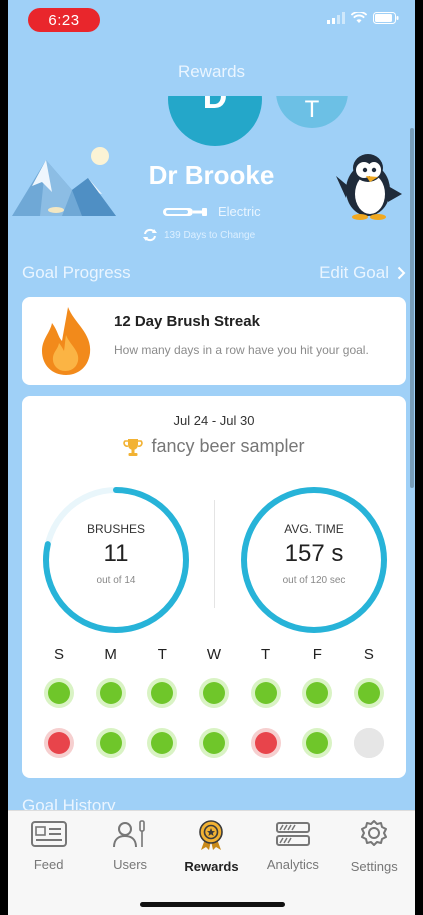  I want to click on refresh-icon, so click(150, 235).